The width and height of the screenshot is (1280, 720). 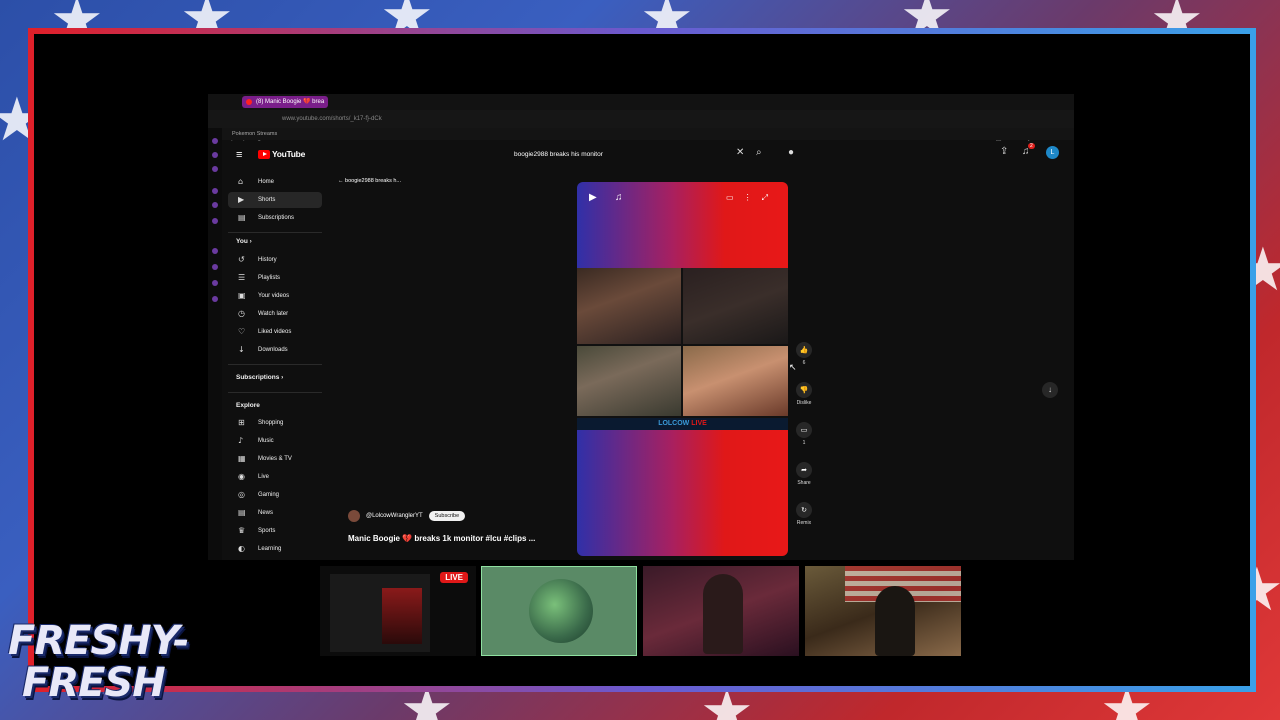 I want to click on sidebar-item-label: Liked videos, so click(x=275, y=332).